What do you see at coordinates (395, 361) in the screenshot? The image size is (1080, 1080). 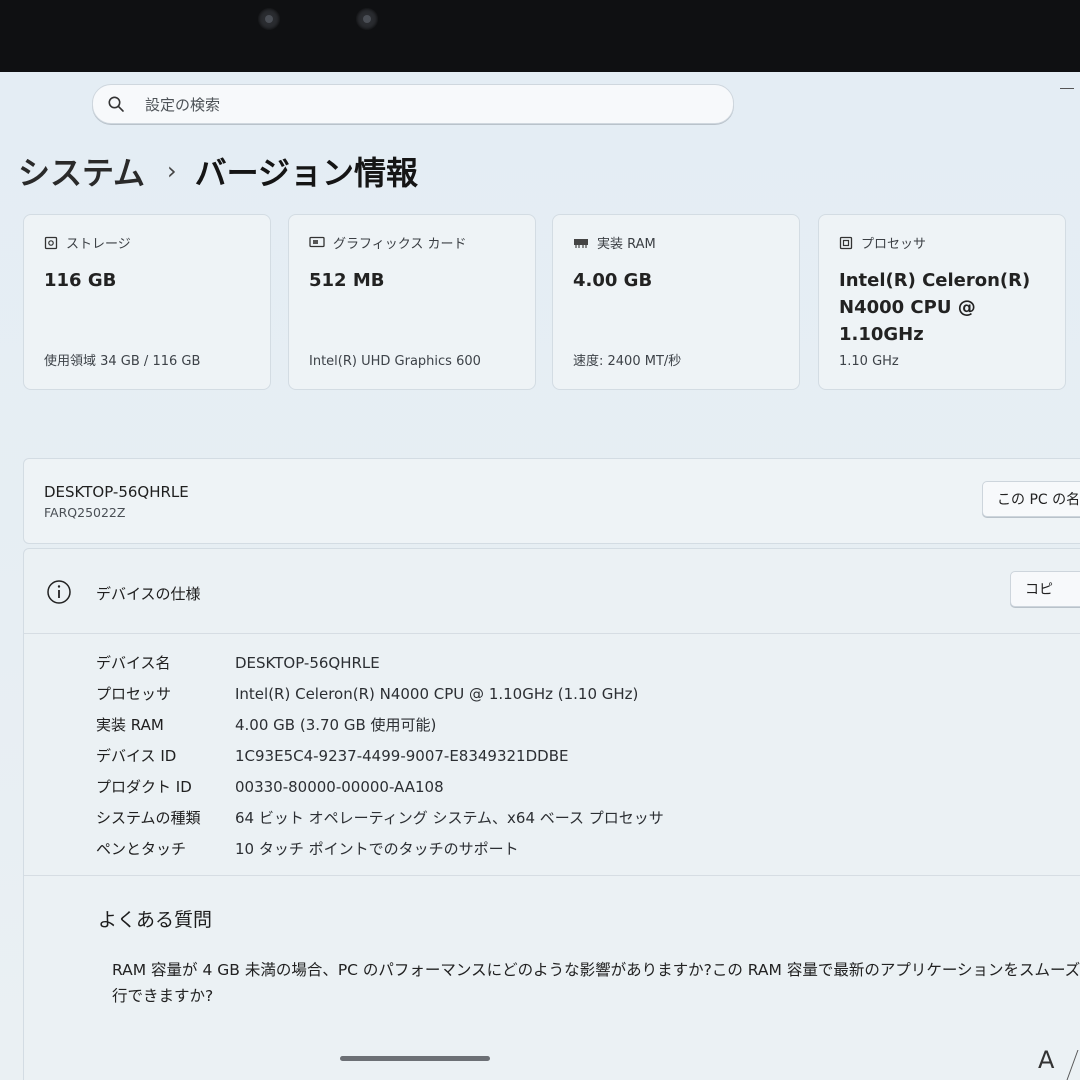 I see `graphics-adapter-name: Intel(R) UHD Graphics 600` at bounding box center [395, 361].